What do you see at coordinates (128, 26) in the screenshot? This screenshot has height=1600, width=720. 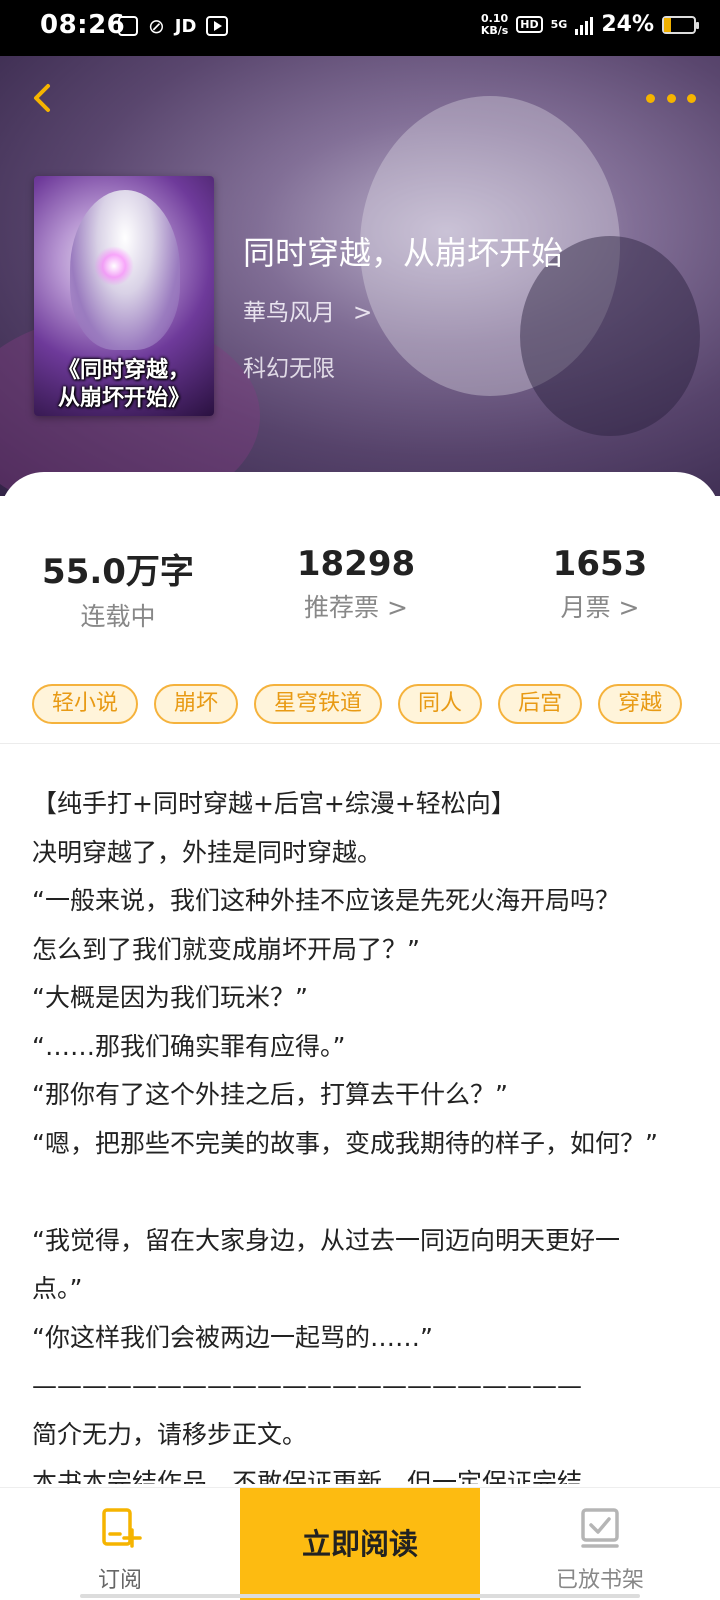 I see `notification-app-icon` at bounding box center [128, 26].